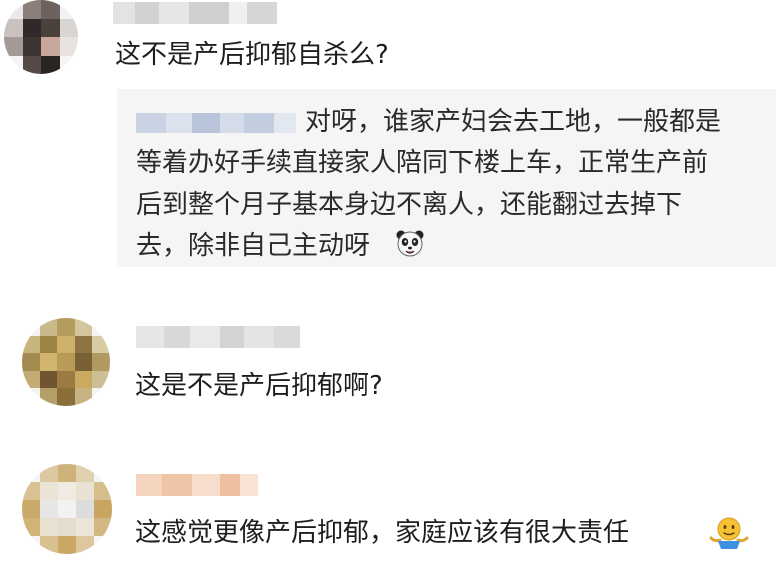 The image size is (776, 569). What do you see at coordinates (409, 205) in the screenshot?
I see `reply-text-line: 后到整个月子基本身边不离人，还能翻过去掉下` at bounding box center [409, 205].